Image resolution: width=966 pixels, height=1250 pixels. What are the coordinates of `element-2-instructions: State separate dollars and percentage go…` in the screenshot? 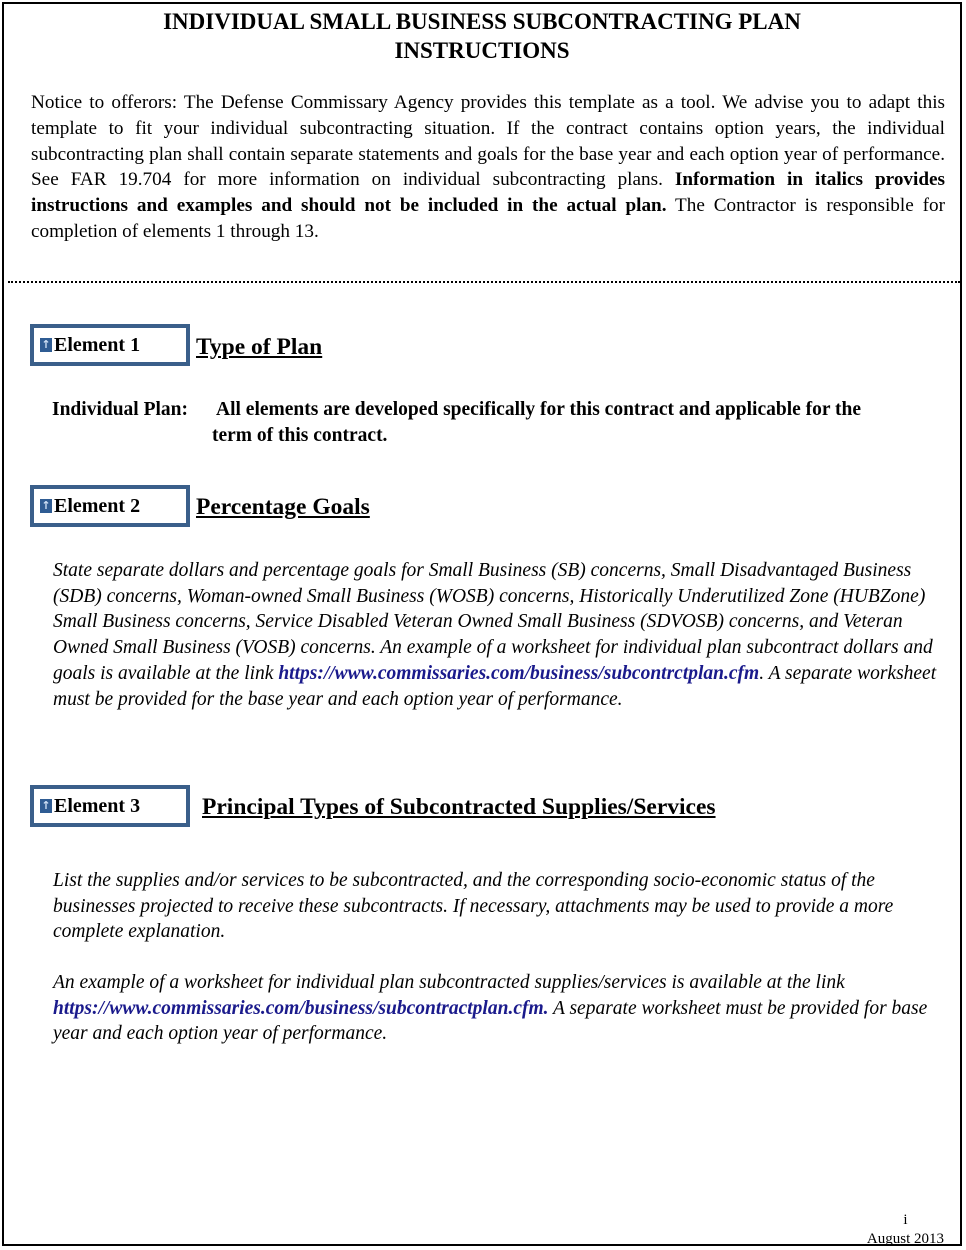 It's located at (498, 635).